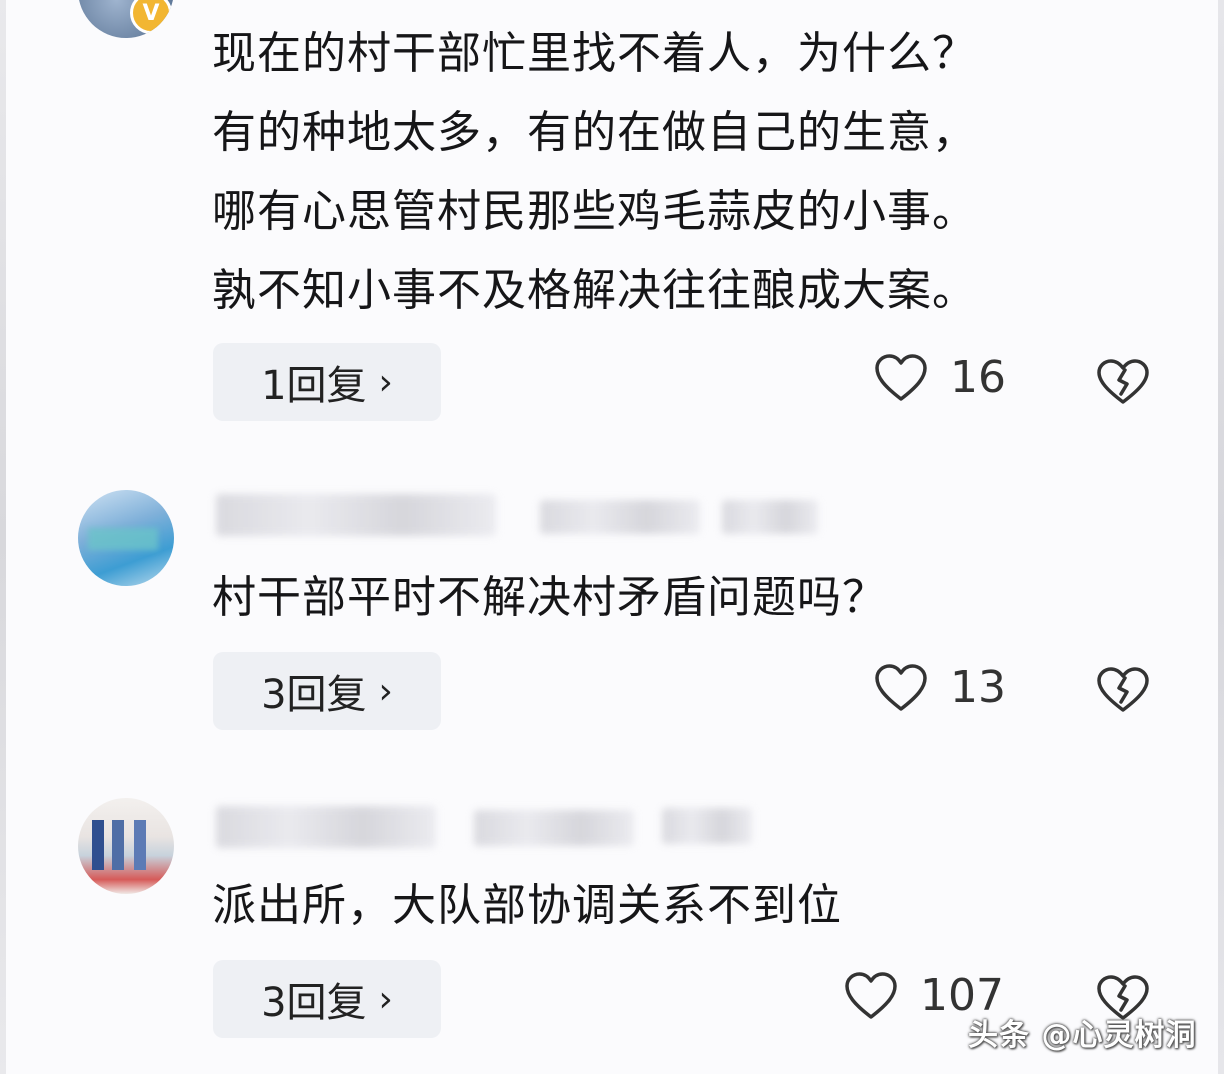 The width and height of the screenshot is (1224, 1074). I want to click on reply-count-label: 3回复, so click(314, 1003).